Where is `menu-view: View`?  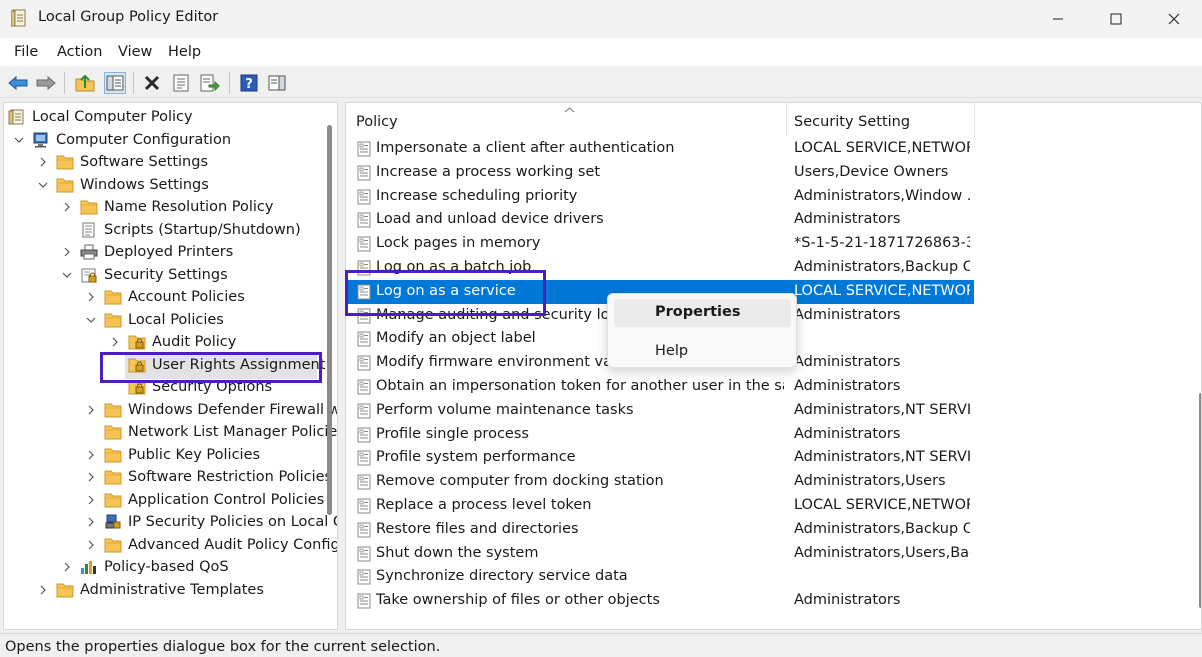
menu-view: View is located at coordinates (135, 52).